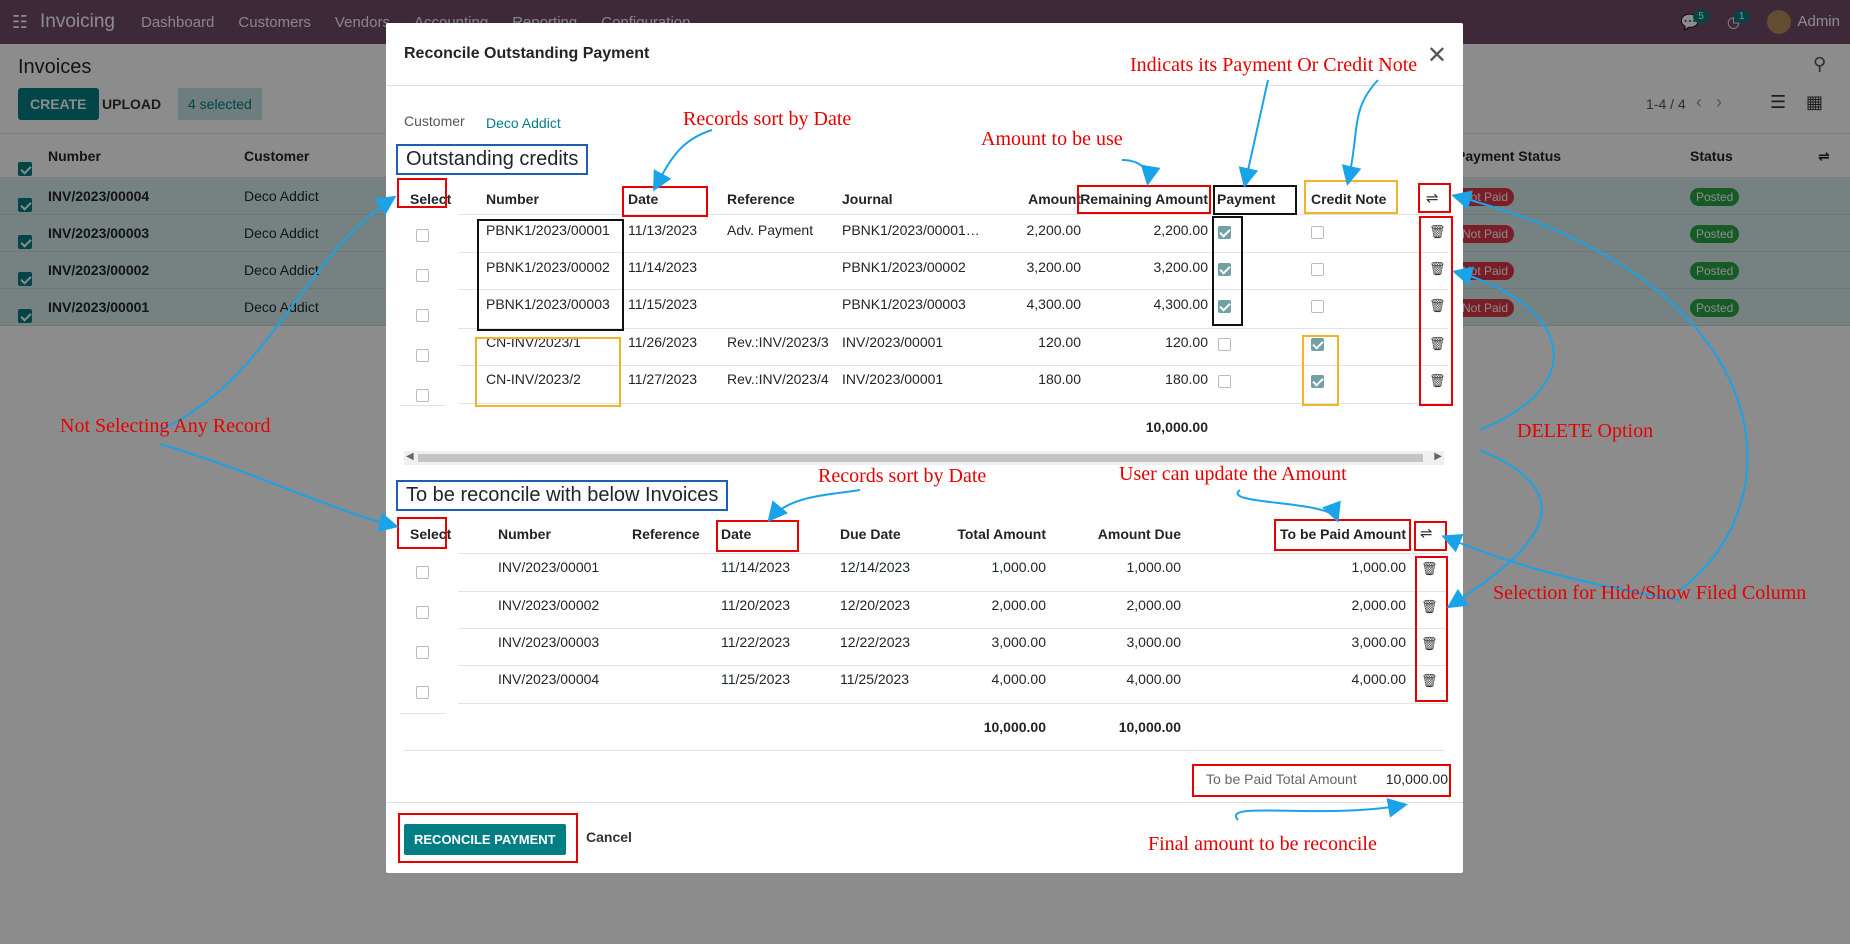 The height and width of the screenshot is (944, 1850). Describe the element at coordinates (1052, 139) in the screenshot. I see `annotation-amount-to-use: Amount to be use` at that location.